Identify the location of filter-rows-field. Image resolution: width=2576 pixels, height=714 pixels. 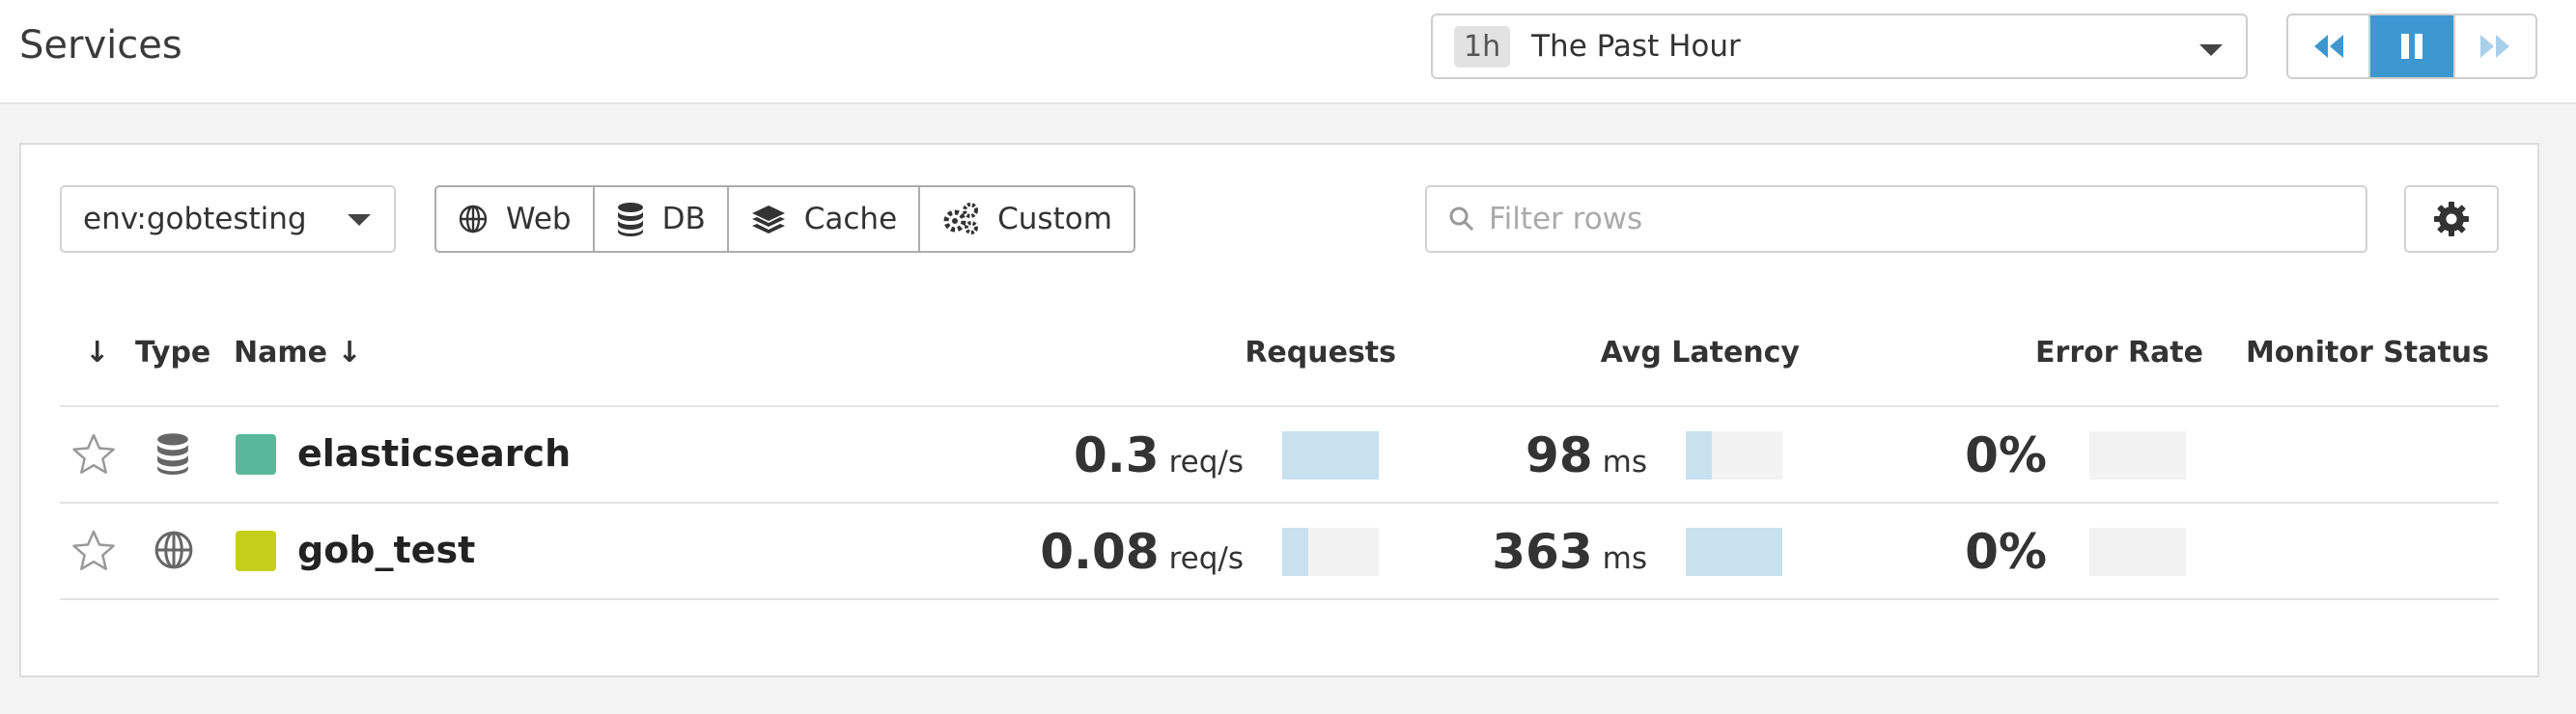
(1896, 219).